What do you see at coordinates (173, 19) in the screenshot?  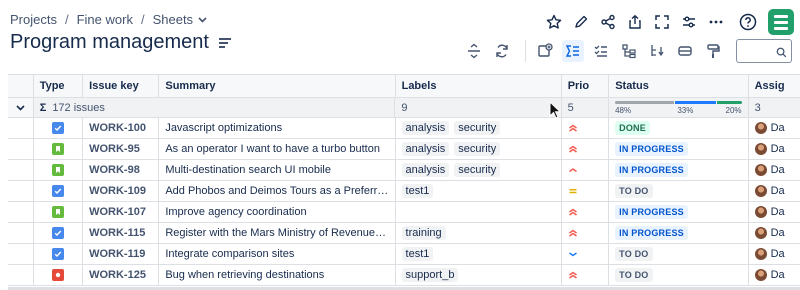 I see `breadcrumb-sheets: Sheets` at bounding box center [173, 19].